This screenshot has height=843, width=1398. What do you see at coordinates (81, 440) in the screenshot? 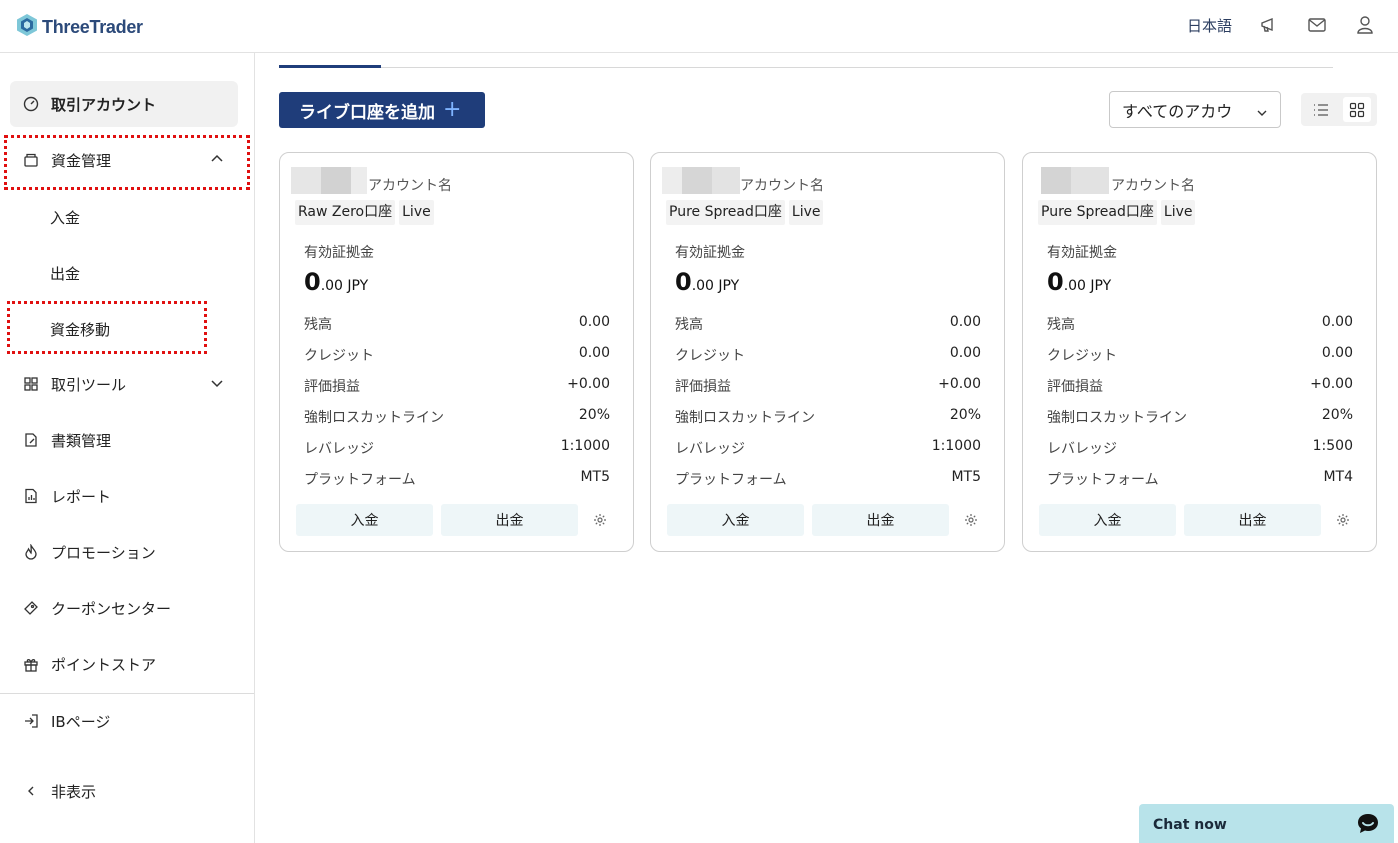
I see `sidebar-item-label: 書類管理` at bounding box center [81, 440].